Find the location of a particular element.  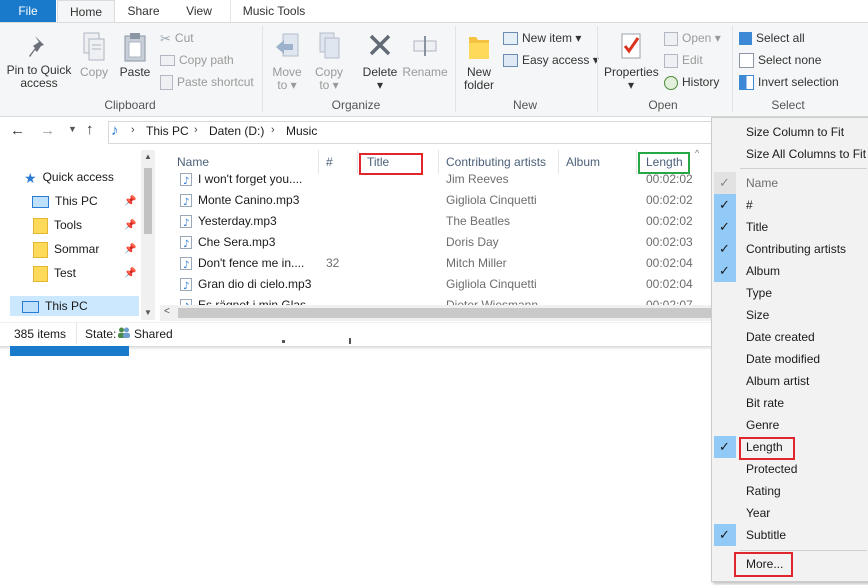

column-header-album: Album is located at coordinates (583, 162).